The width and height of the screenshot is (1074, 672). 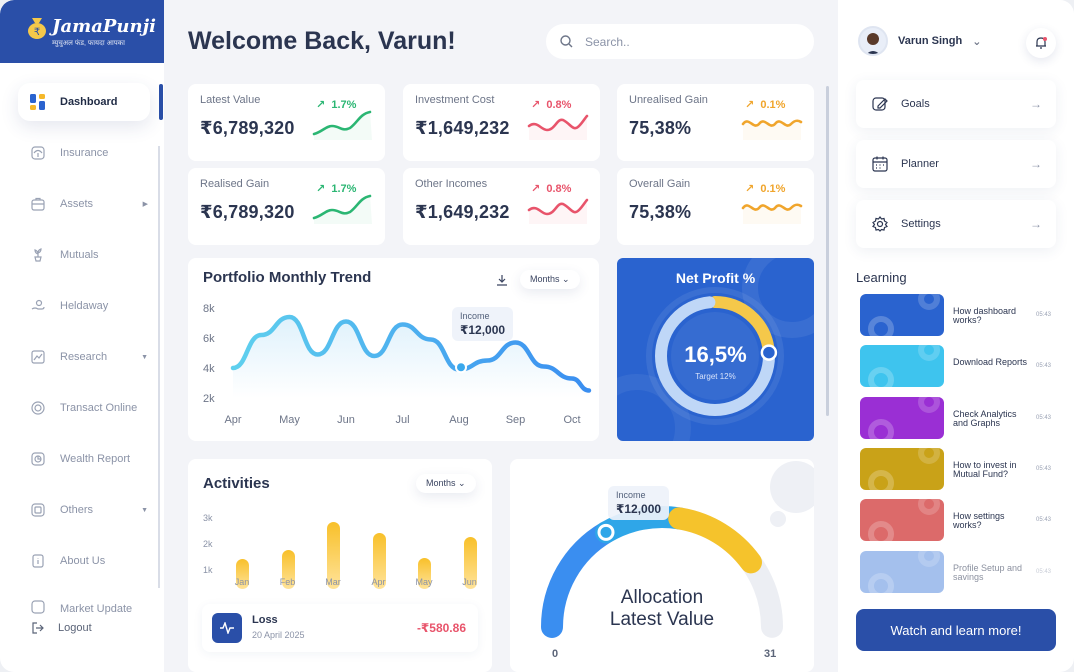 What do you see at coordinates (958, 418) in the screenshot?
I see `learning-item: Check Analytics and Graphs 05:43` at bounding box center [958, 418].